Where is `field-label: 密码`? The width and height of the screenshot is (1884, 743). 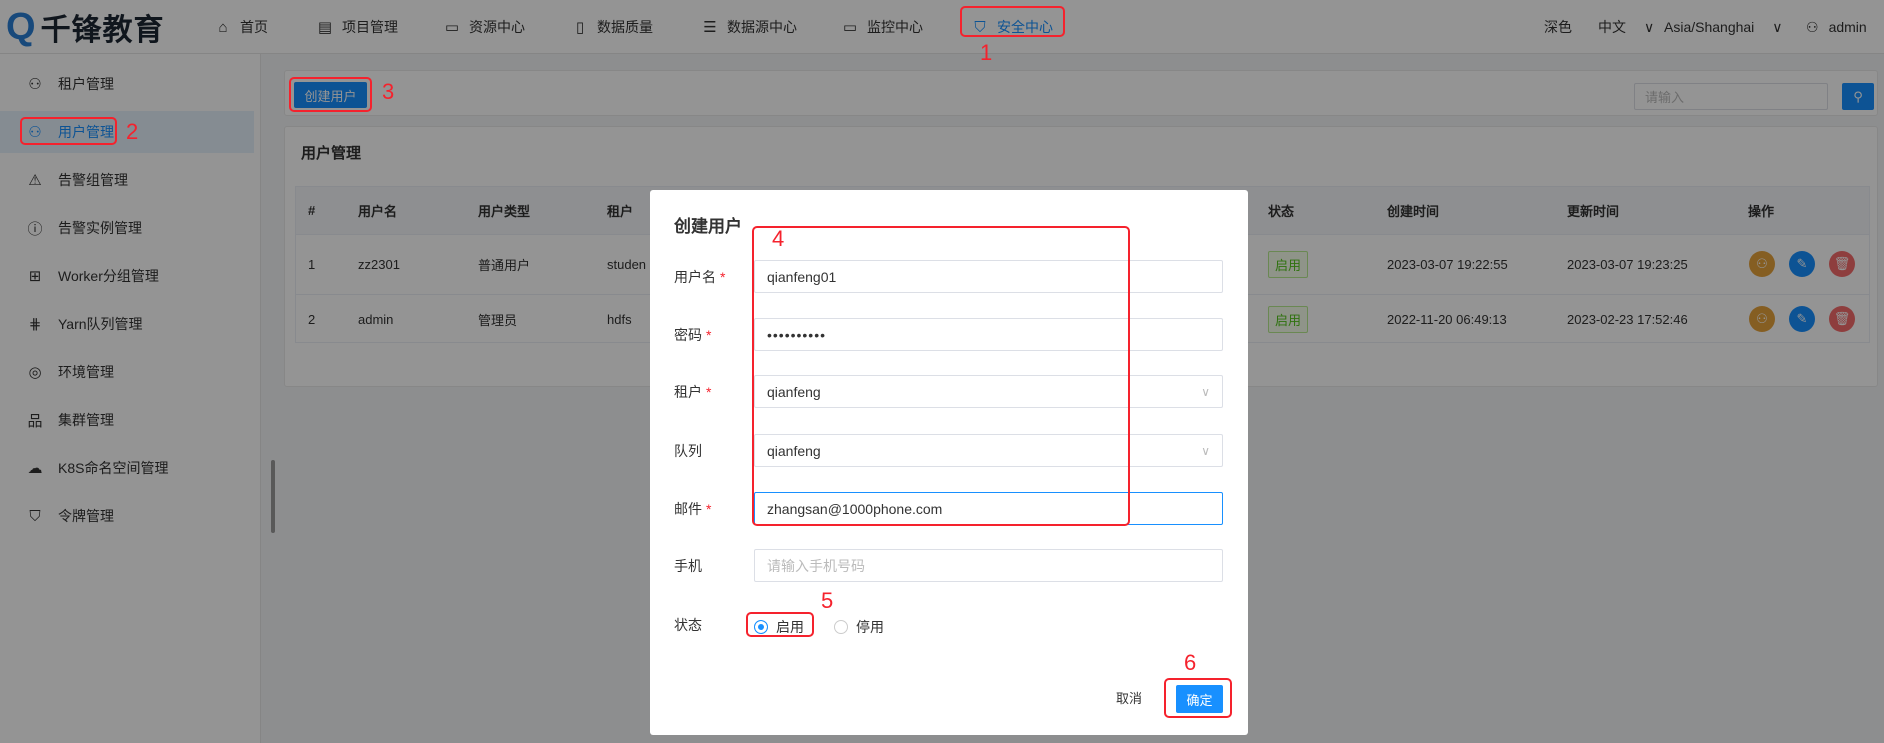
field-label: 密码 is located at coordinates (688, 335).